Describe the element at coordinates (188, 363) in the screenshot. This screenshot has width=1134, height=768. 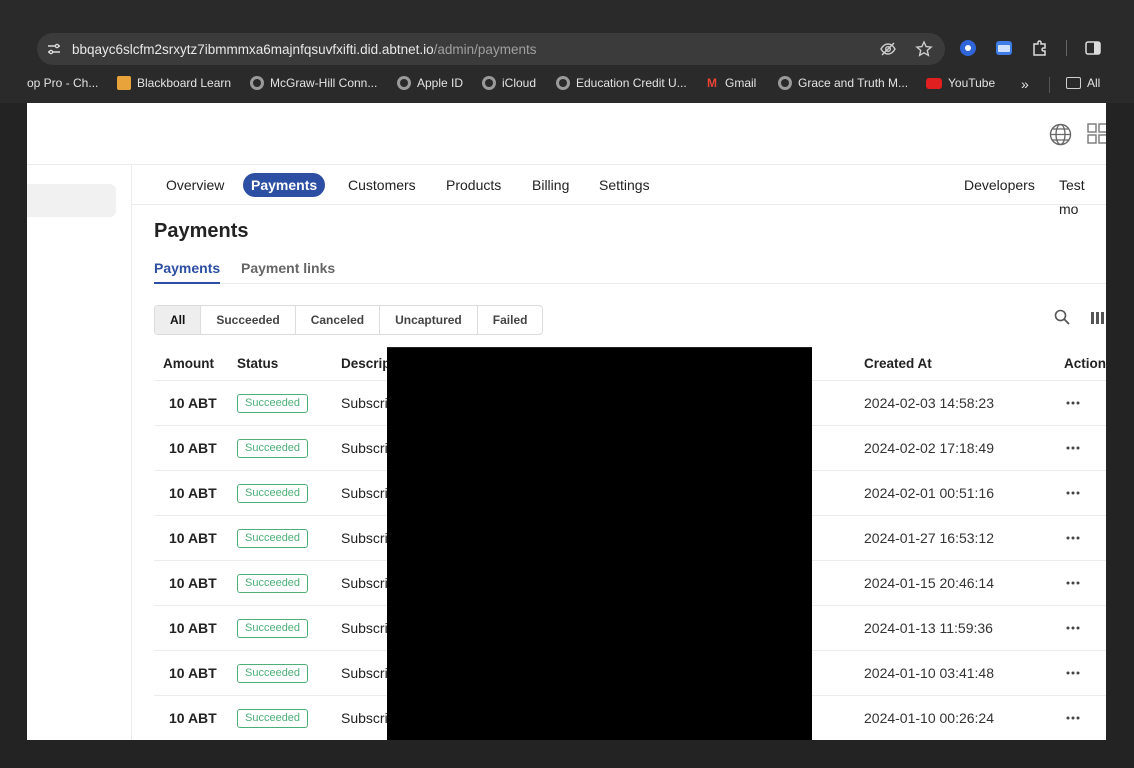
I see `column-header-amount: Amount` at that location.